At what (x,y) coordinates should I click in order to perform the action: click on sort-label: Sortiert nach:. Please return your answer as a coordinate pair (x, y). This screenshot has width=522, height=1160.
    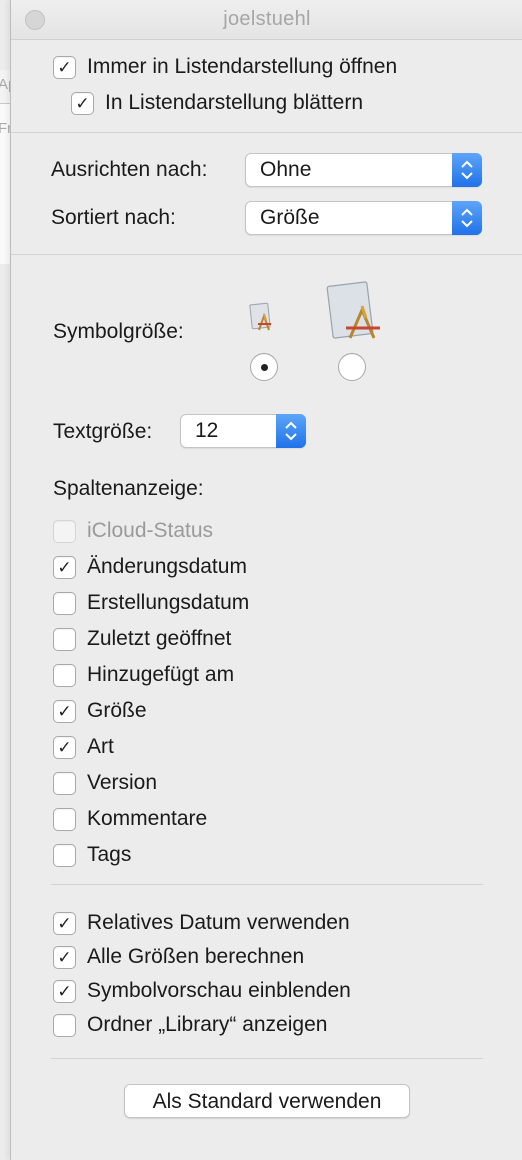
    Looking at the image, I should click on (113, 217).